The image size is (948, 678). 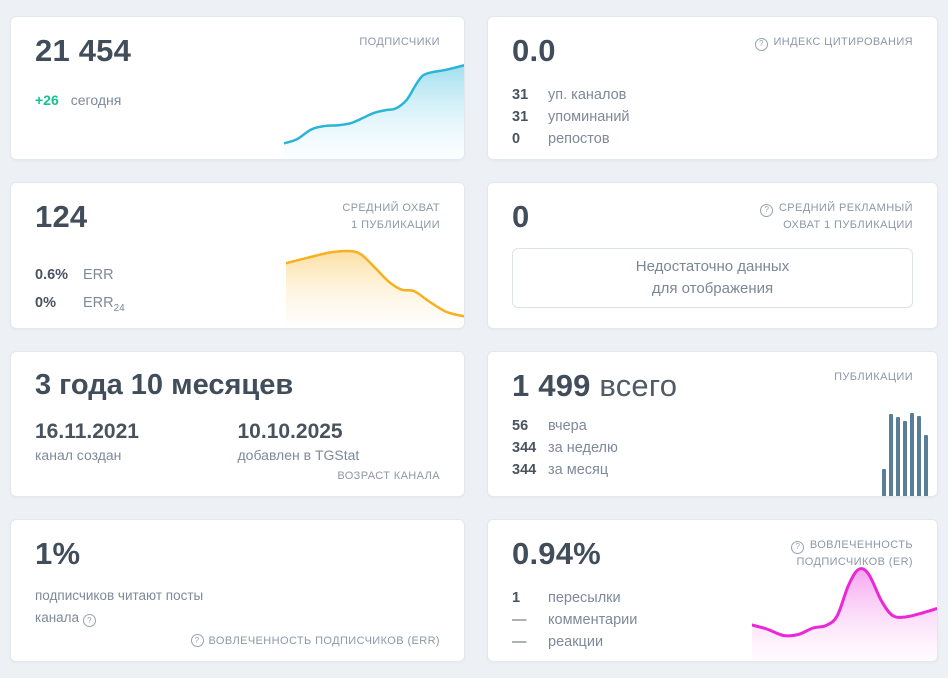 What do you see at coordinates (638, 385) in the screenshot?
I see `publications-total-suffix: всего` at bounding box center [638, 385].